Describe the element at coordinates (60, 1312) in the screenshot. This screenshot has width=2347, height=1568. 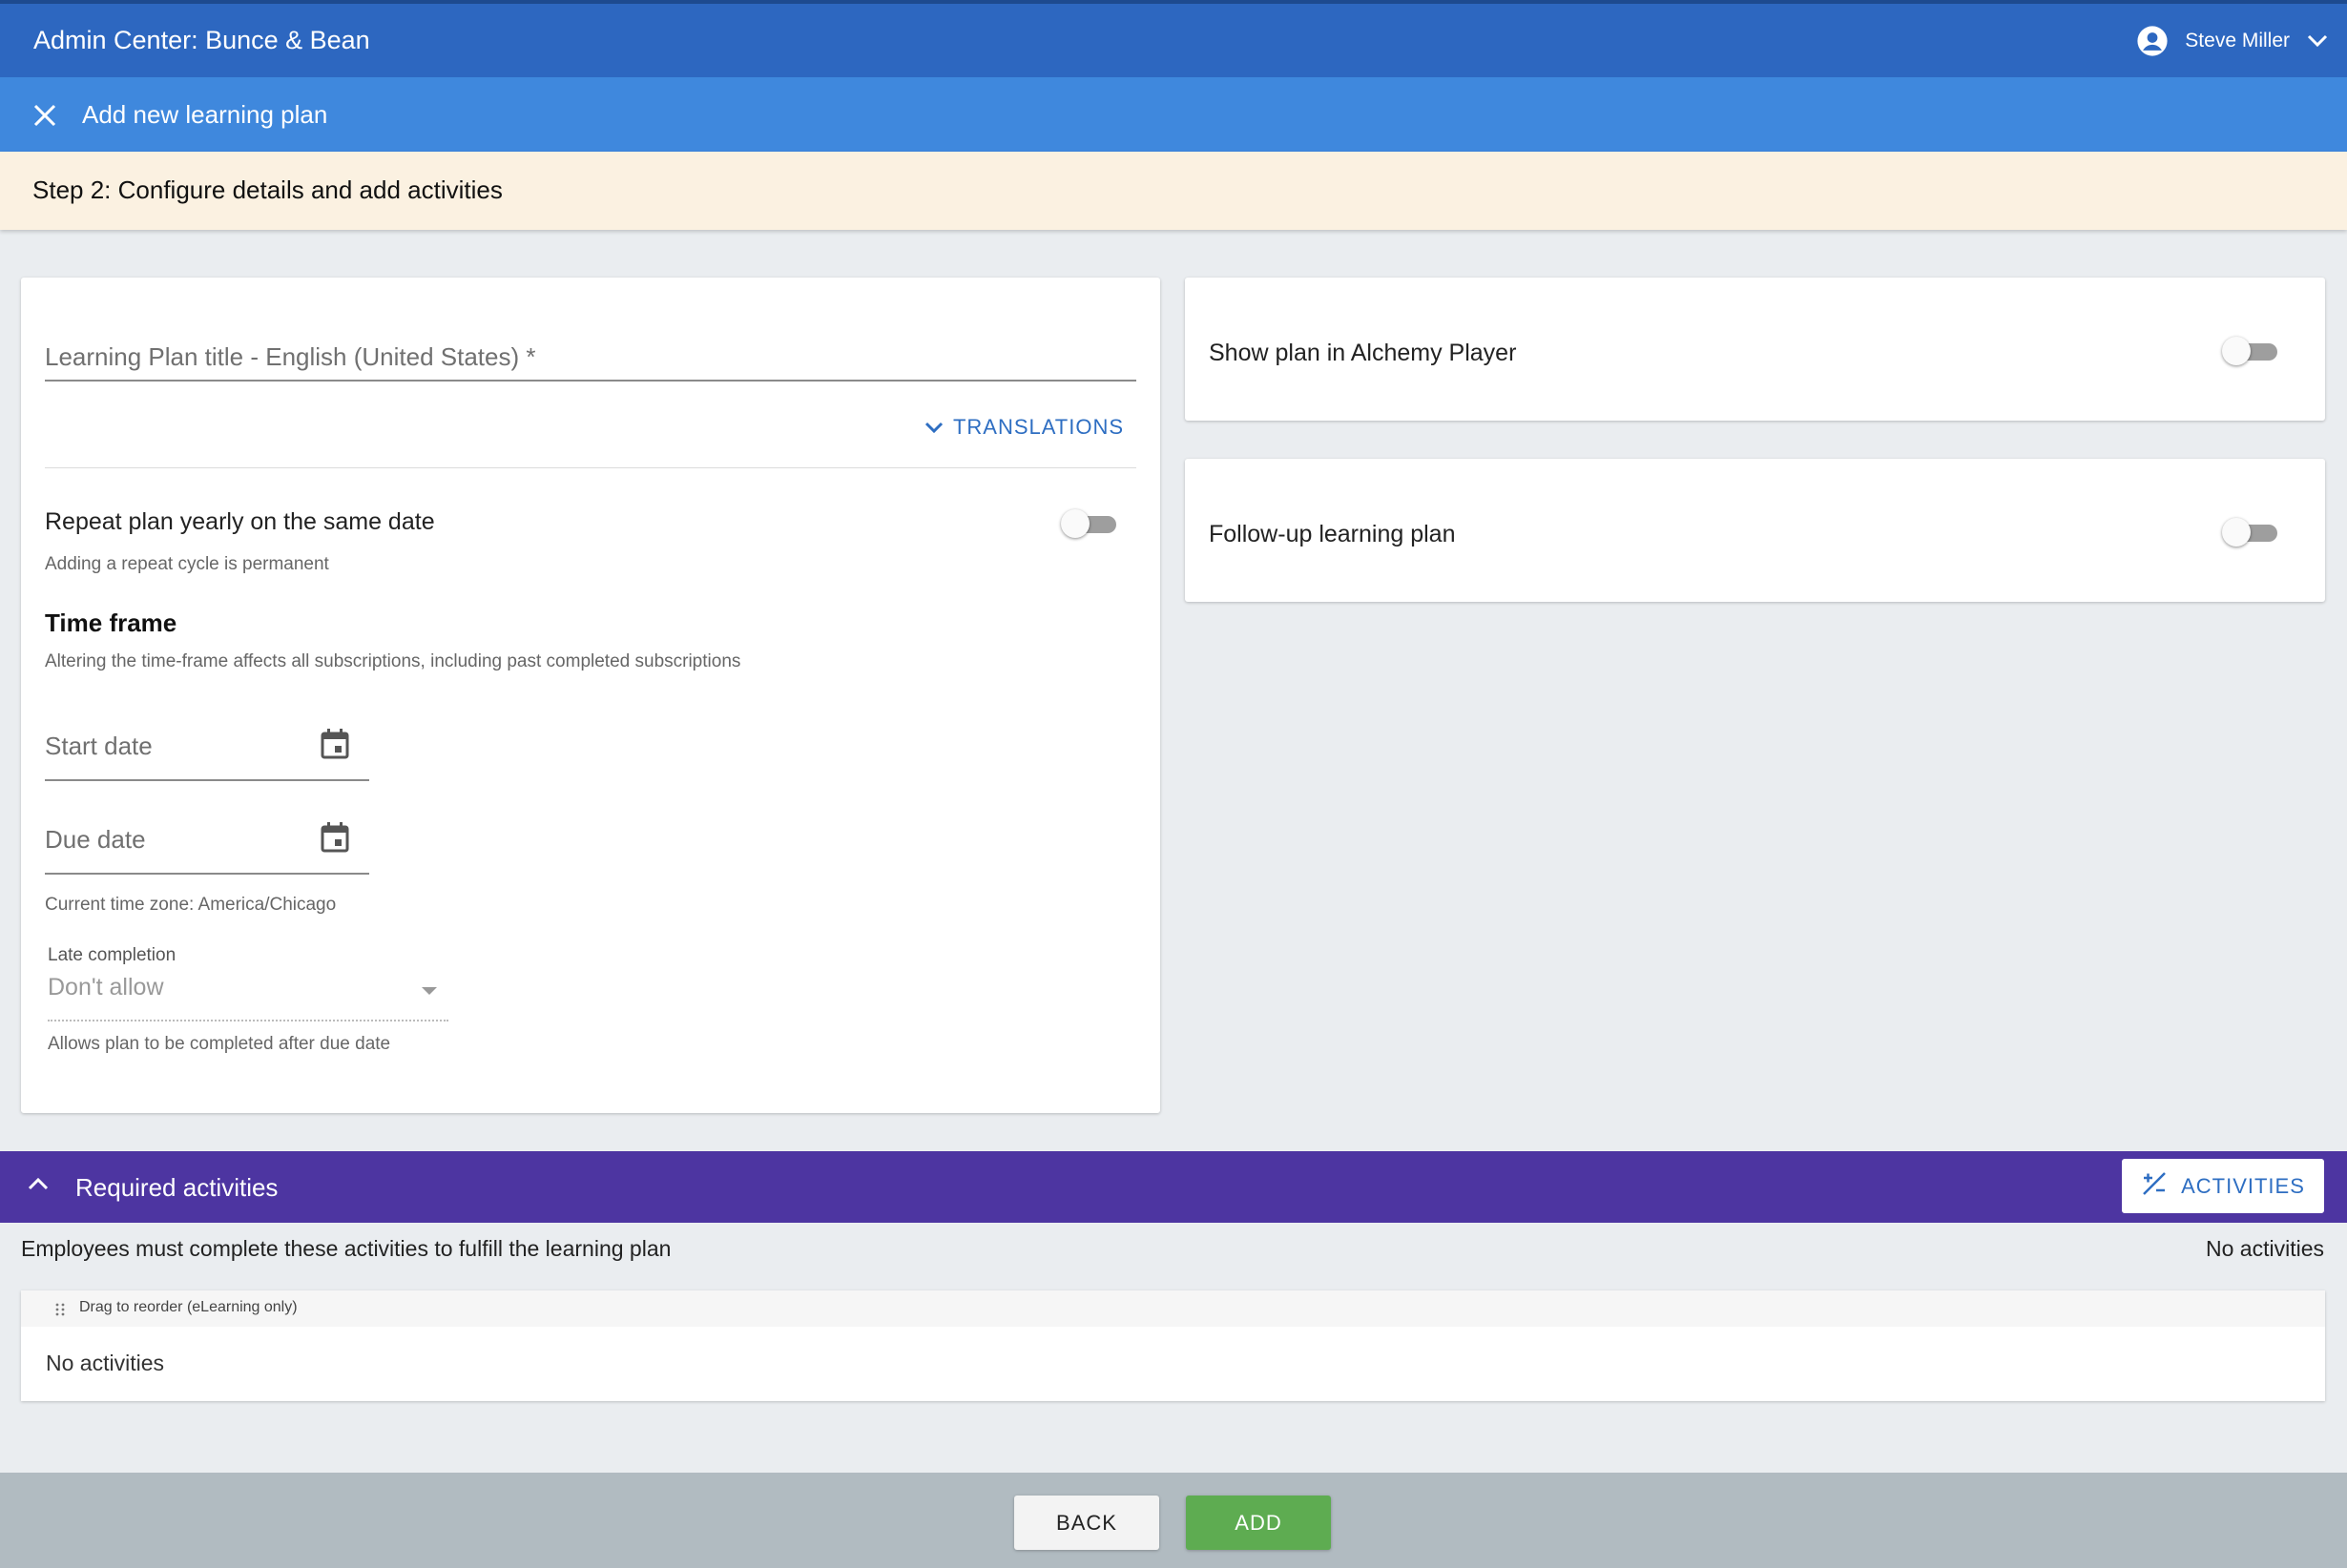
I see `drag-handle-icon` at that location.